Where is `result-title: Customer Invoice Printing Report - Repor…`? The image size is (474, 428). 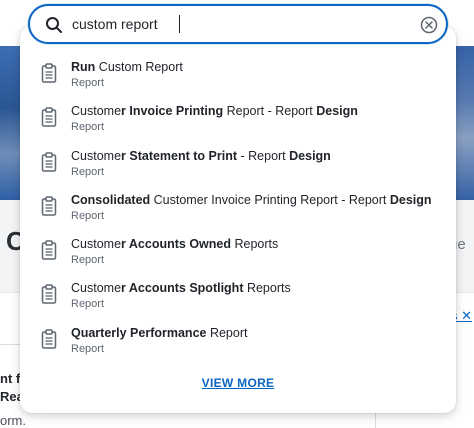
result-title: Customer Invoice Printing Report - Repor… is located at coordinates (214, 111).